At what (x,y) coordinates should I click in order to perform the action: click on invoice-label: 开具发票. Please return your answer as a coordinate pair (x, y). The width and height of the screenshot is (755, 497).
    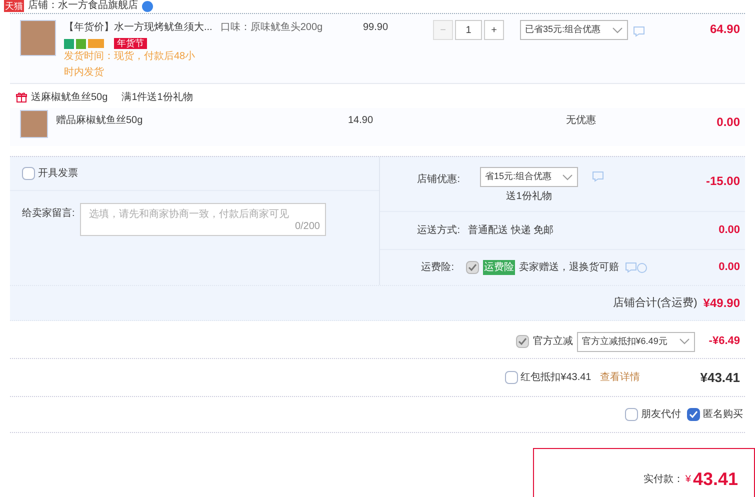
    Looking at the image, I should click on (58, 174).